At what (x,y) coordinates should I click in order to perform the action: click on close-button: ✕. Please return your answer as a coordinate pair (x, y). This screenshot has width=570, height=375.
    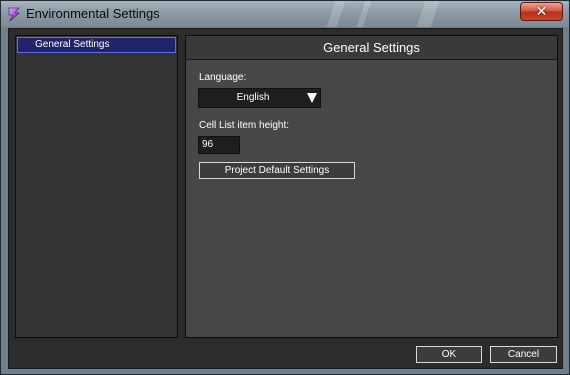
    Looking at the image, I should click on (541, 11).